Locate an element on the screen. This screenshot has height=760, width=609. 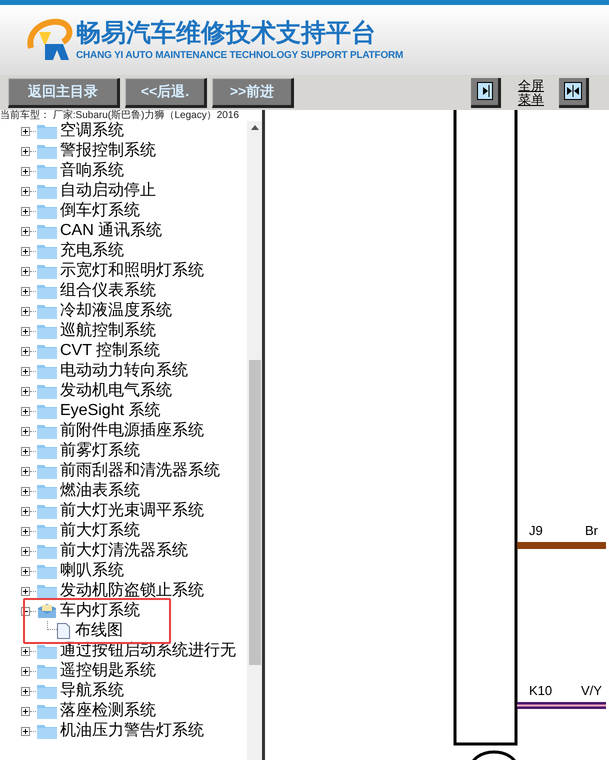
scroll-up-icon is located at coordinates (254, 127).